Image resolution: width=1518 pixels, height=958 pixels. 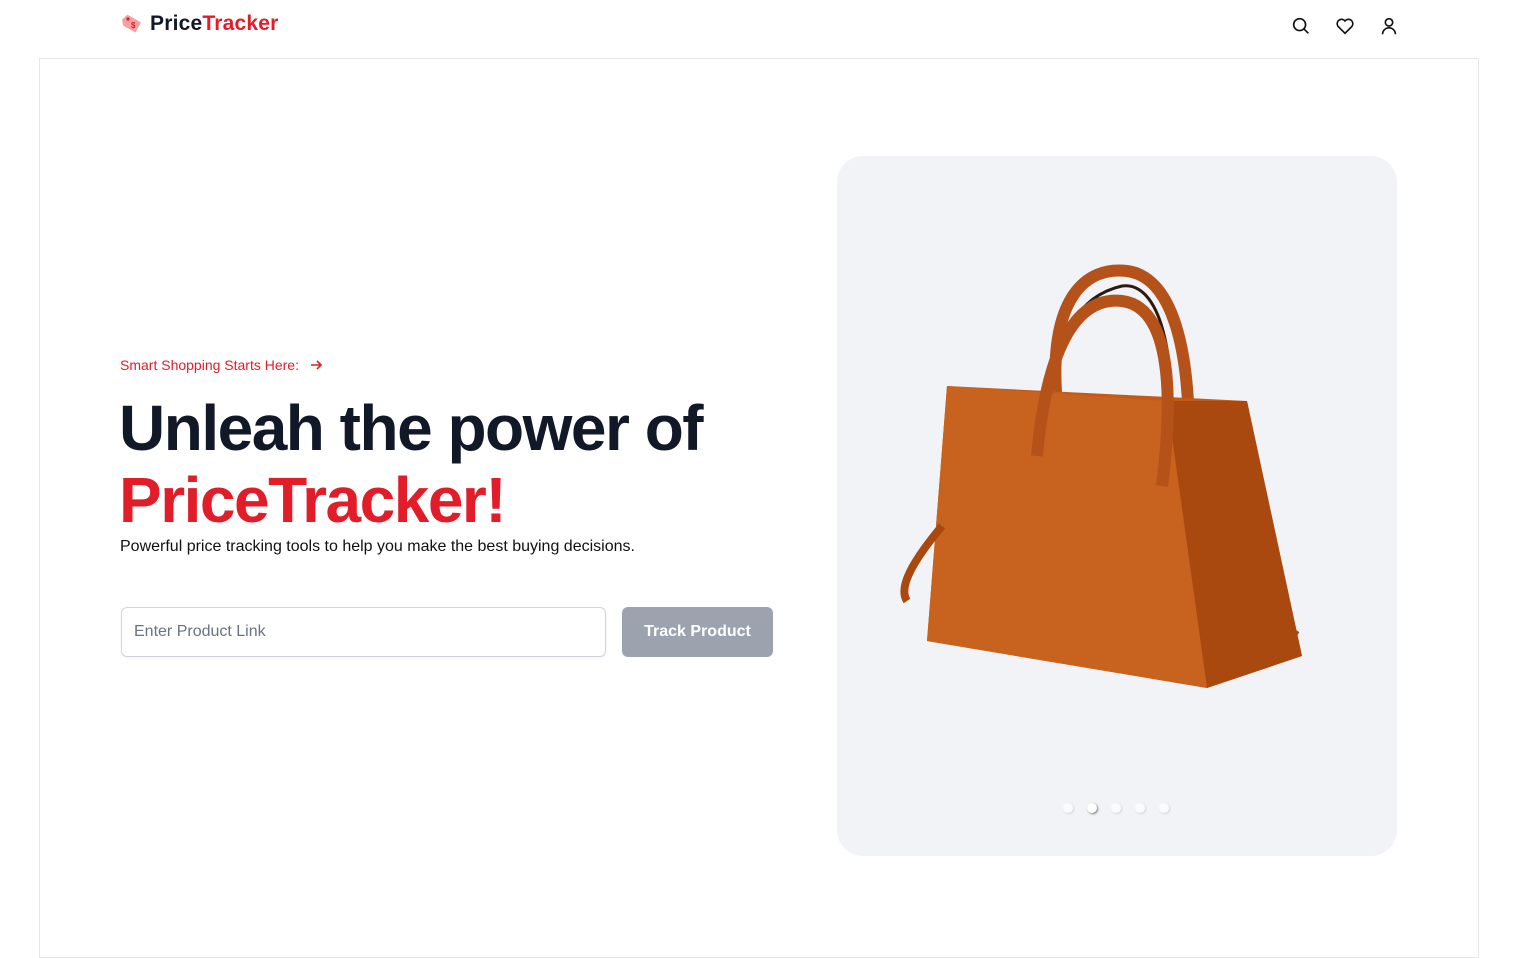 I want to click on price-tag-icon: $, so click(x=131, y=23).